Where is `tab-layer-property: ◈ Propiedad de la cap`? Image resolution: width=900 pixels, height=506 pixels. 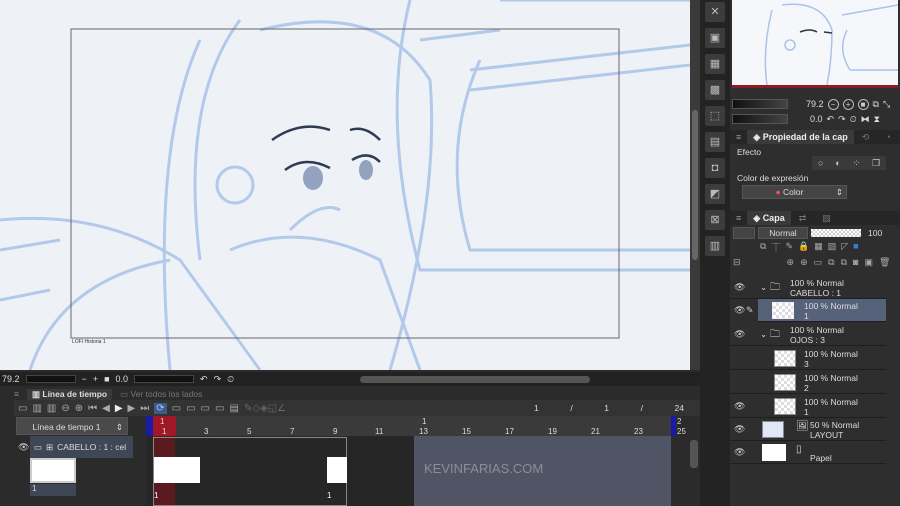 tab-layer-property: ◈ Propiedad de la cap is located at coordinates (800, 137).